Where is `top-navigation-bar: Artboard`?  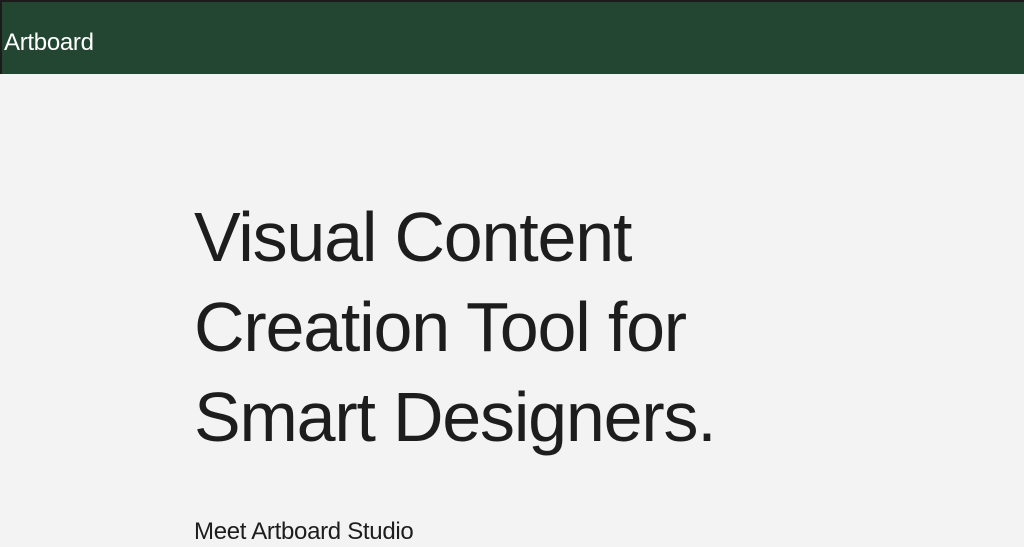
top-navigation-bar: Artboard is located at coordinates (512, 37).